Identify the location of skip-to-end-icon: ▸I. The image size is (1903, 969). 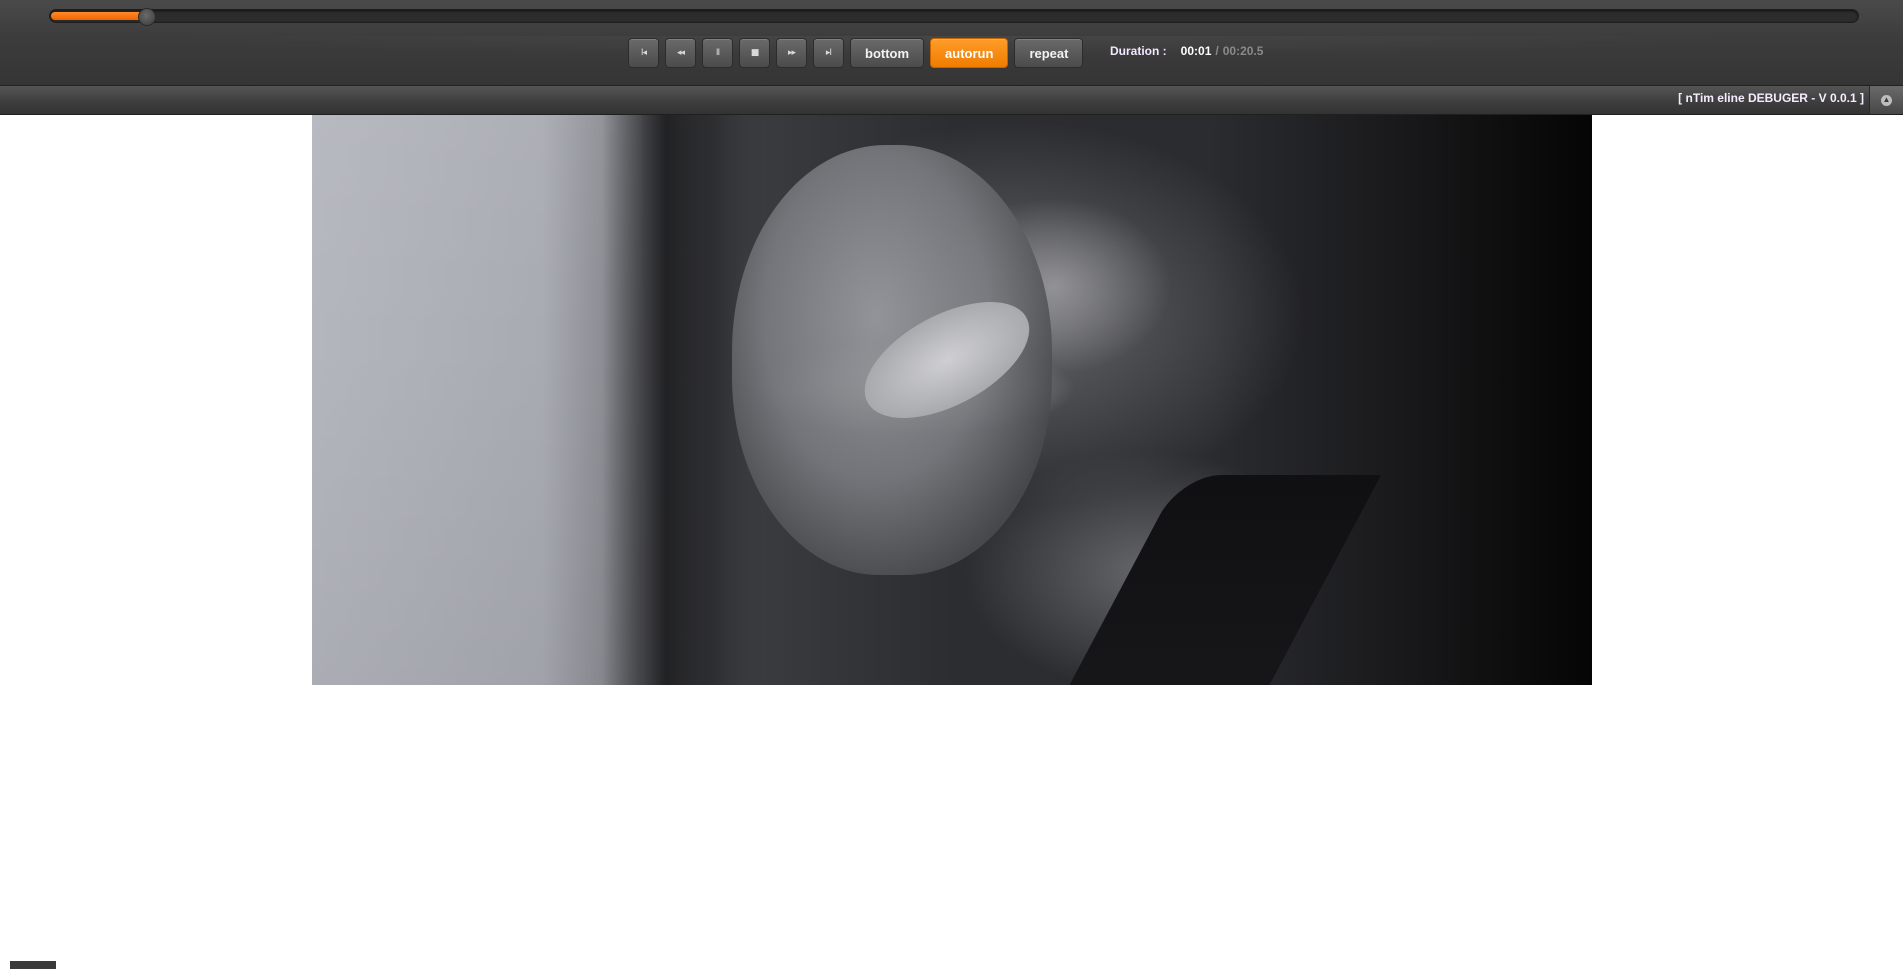
(828, 53).